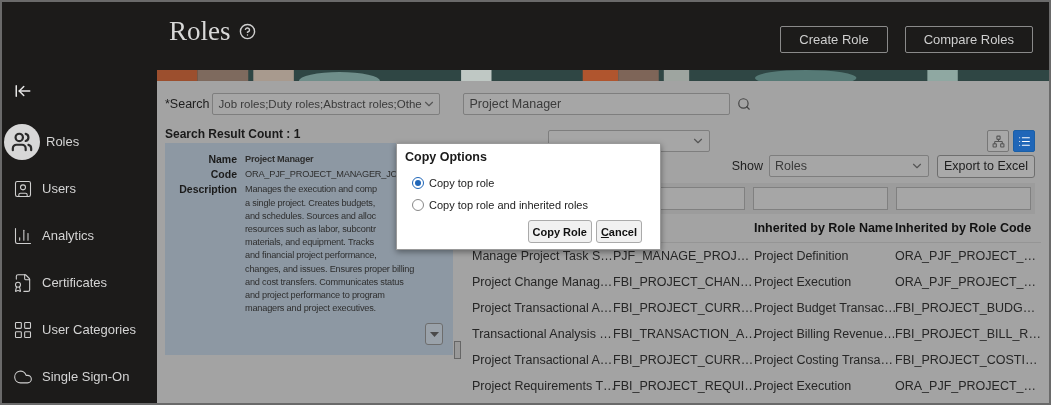 The image size is (1051, 405). Describe the element at coordinates (247, 31) in the screenshot. I see `help-icon` at that location.